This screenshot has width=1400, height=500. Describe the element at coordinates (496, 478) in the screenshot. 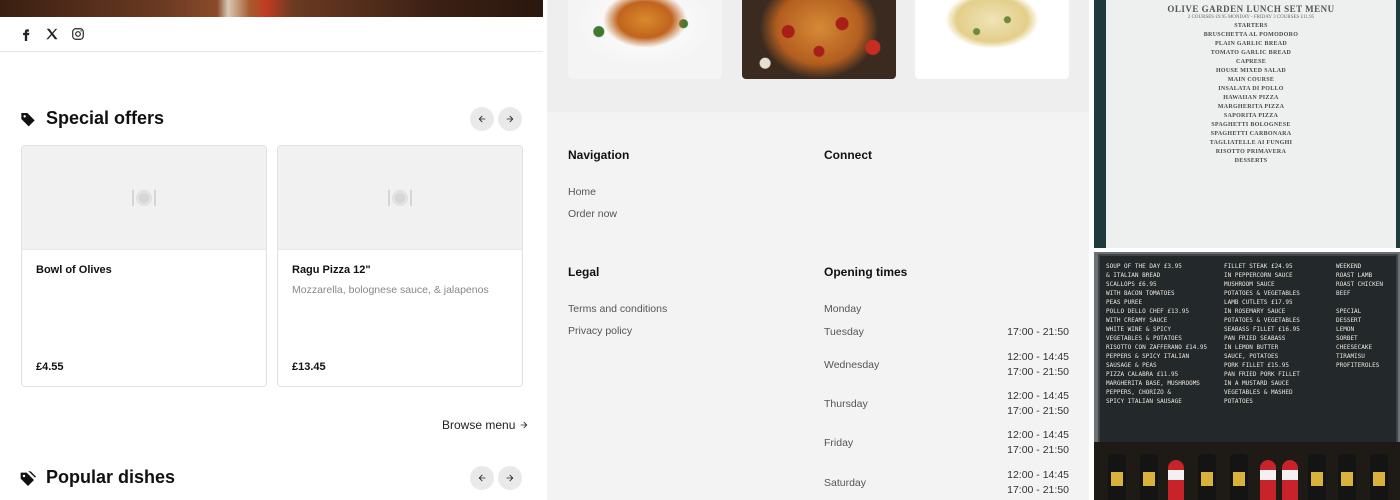

I see `popular-dishes-carousel-controls` at that location.